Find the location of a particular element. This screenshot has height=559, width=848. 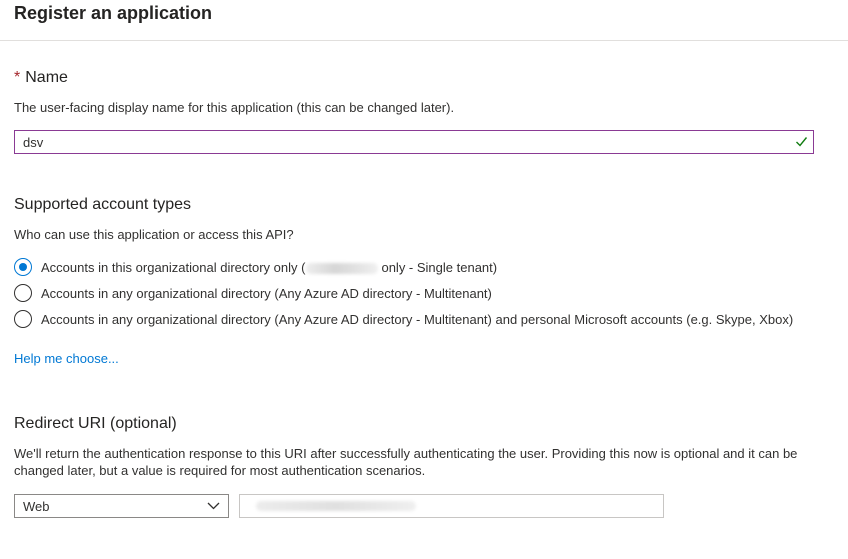

name-input is located at coordinates (404, 142).